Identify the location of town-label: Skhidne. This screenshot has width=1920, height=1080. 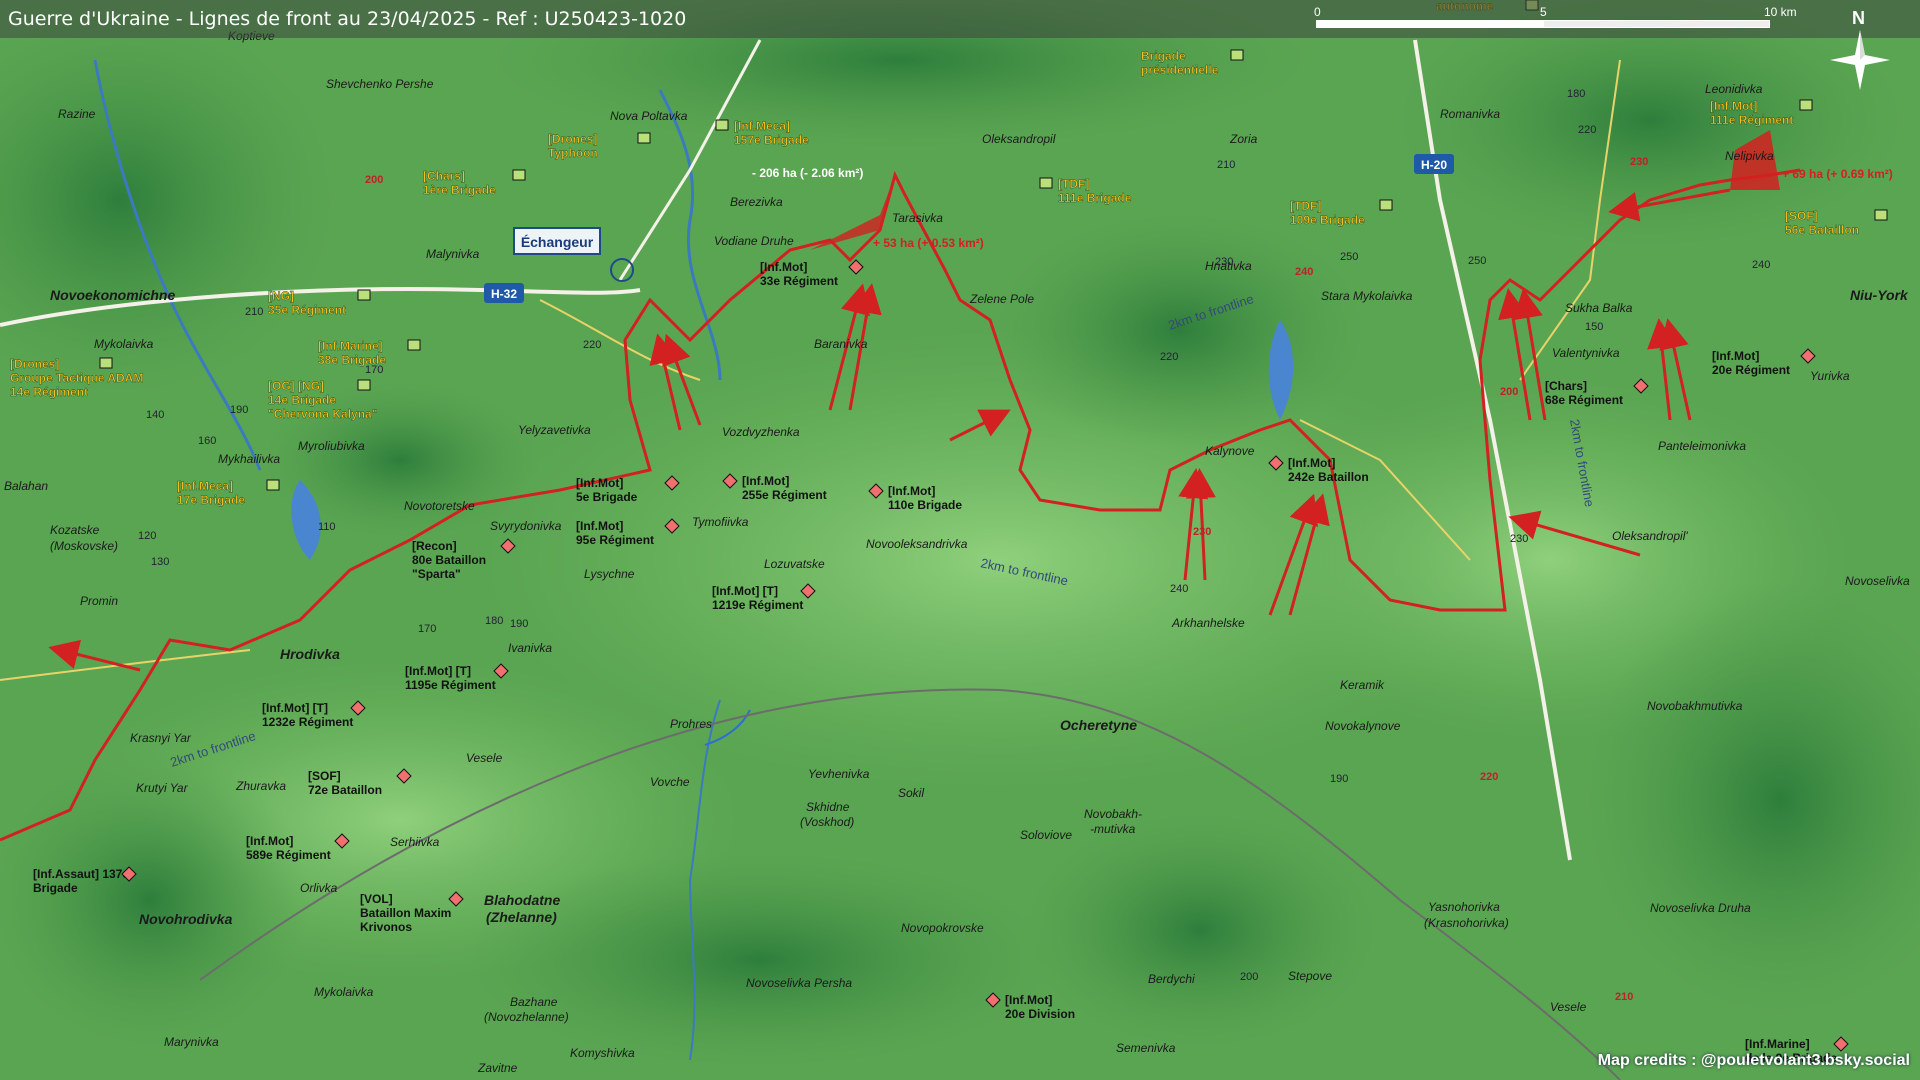
(828, 807).